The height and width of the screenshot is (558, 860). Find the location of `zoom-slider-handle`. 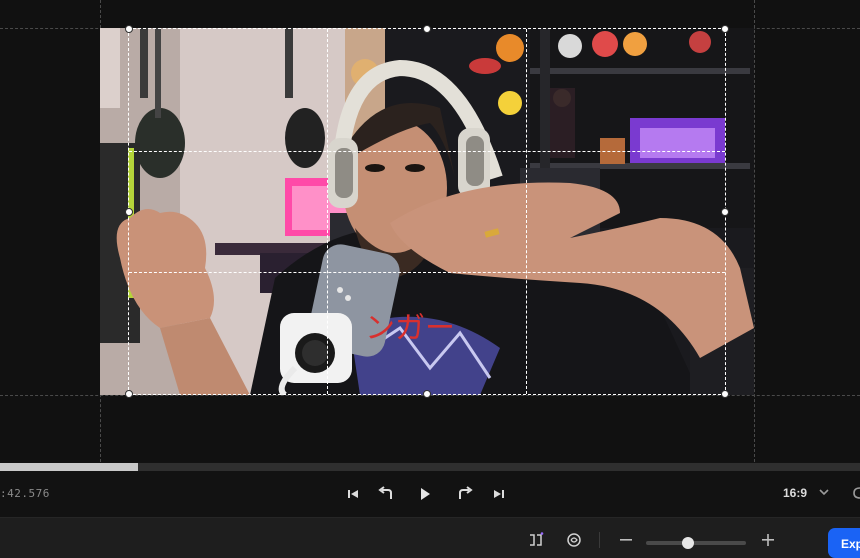

zoom-slider-handle is located at coordinates (688, 543).